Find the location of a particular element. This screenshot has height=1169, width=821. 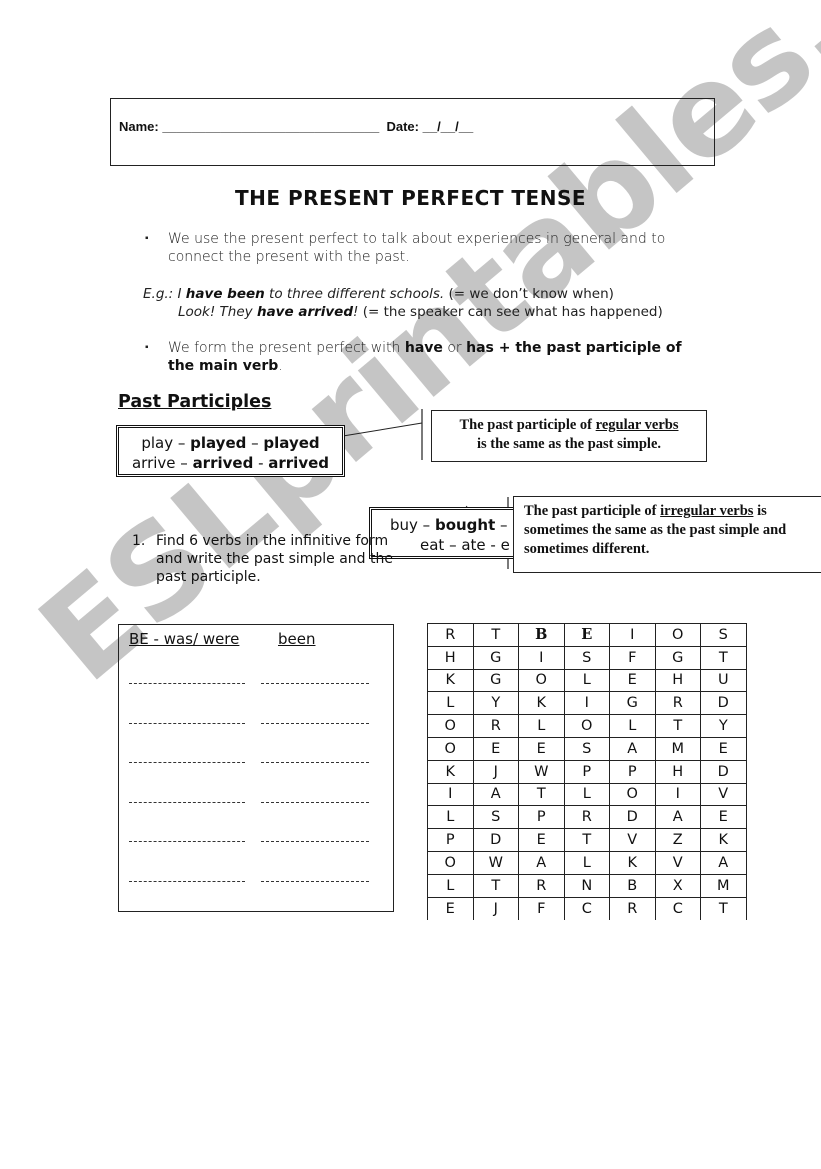

word-search-cell: Z is located at coordinates (677, 840).